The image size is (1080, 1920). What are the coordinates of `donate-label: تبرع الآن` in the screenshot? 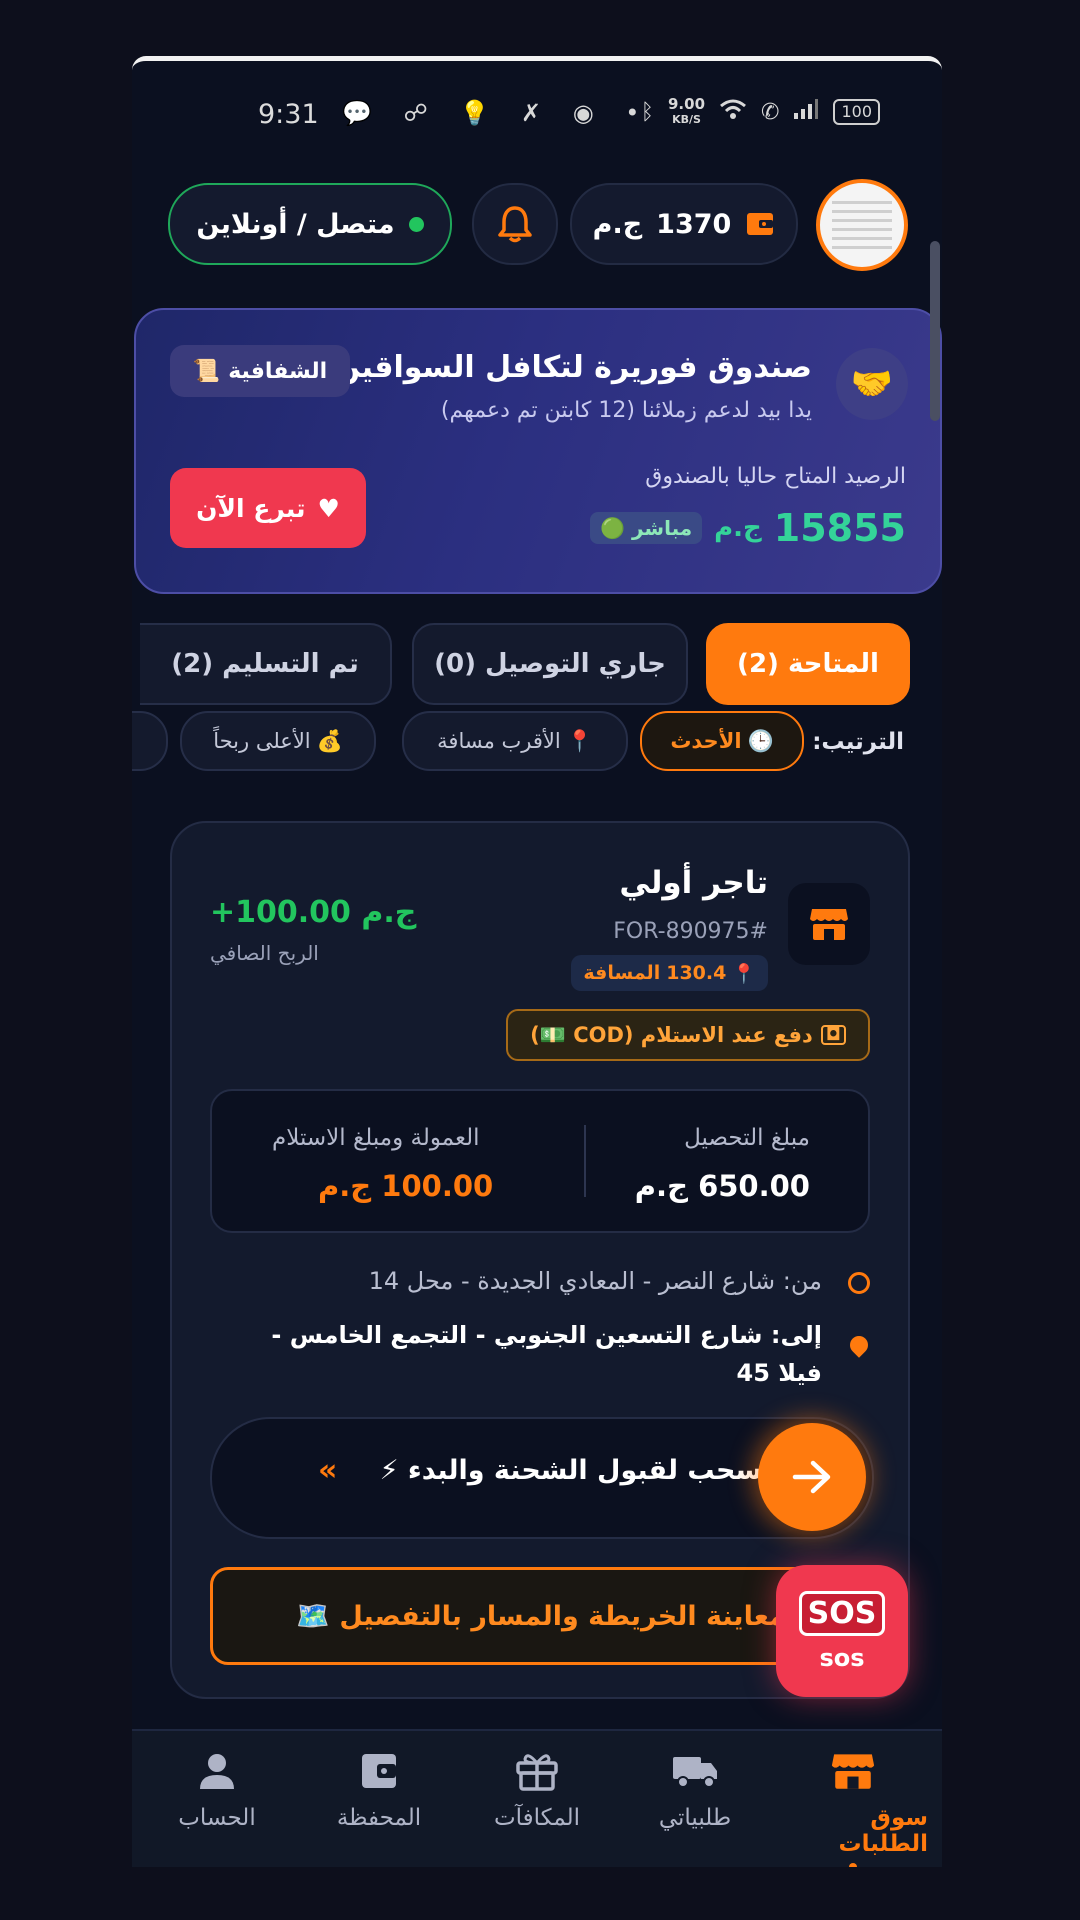 It's located at (251, 508).